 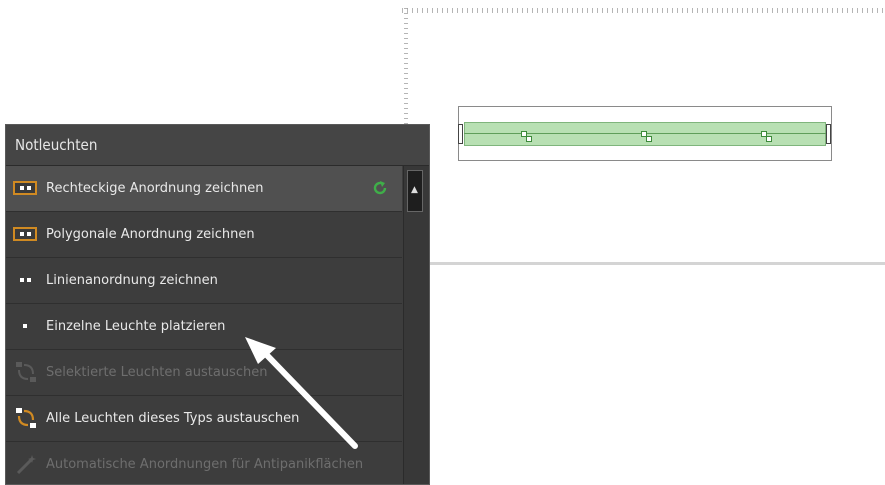 I want to click on tool-label: Alle Leuchten dieses Typs austauschen, so click(x=173, y=418).